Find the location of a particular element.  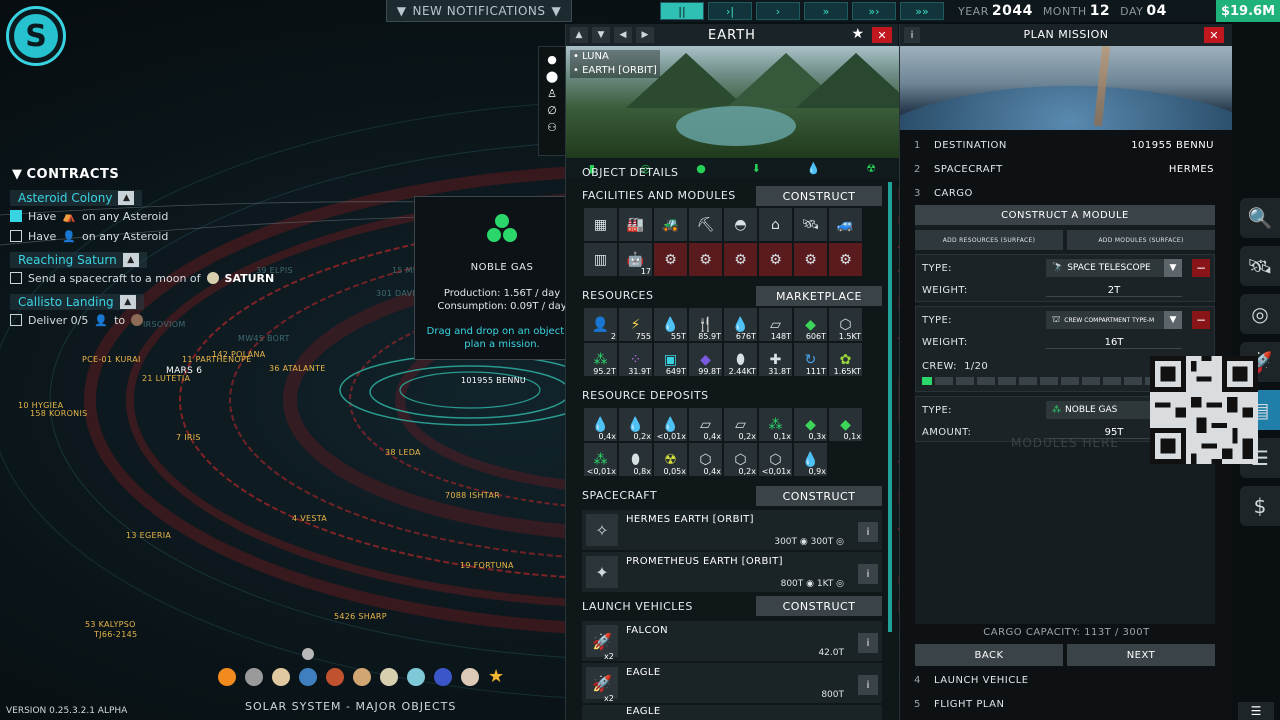

crew-slider is located at coordinates (1042, 381).